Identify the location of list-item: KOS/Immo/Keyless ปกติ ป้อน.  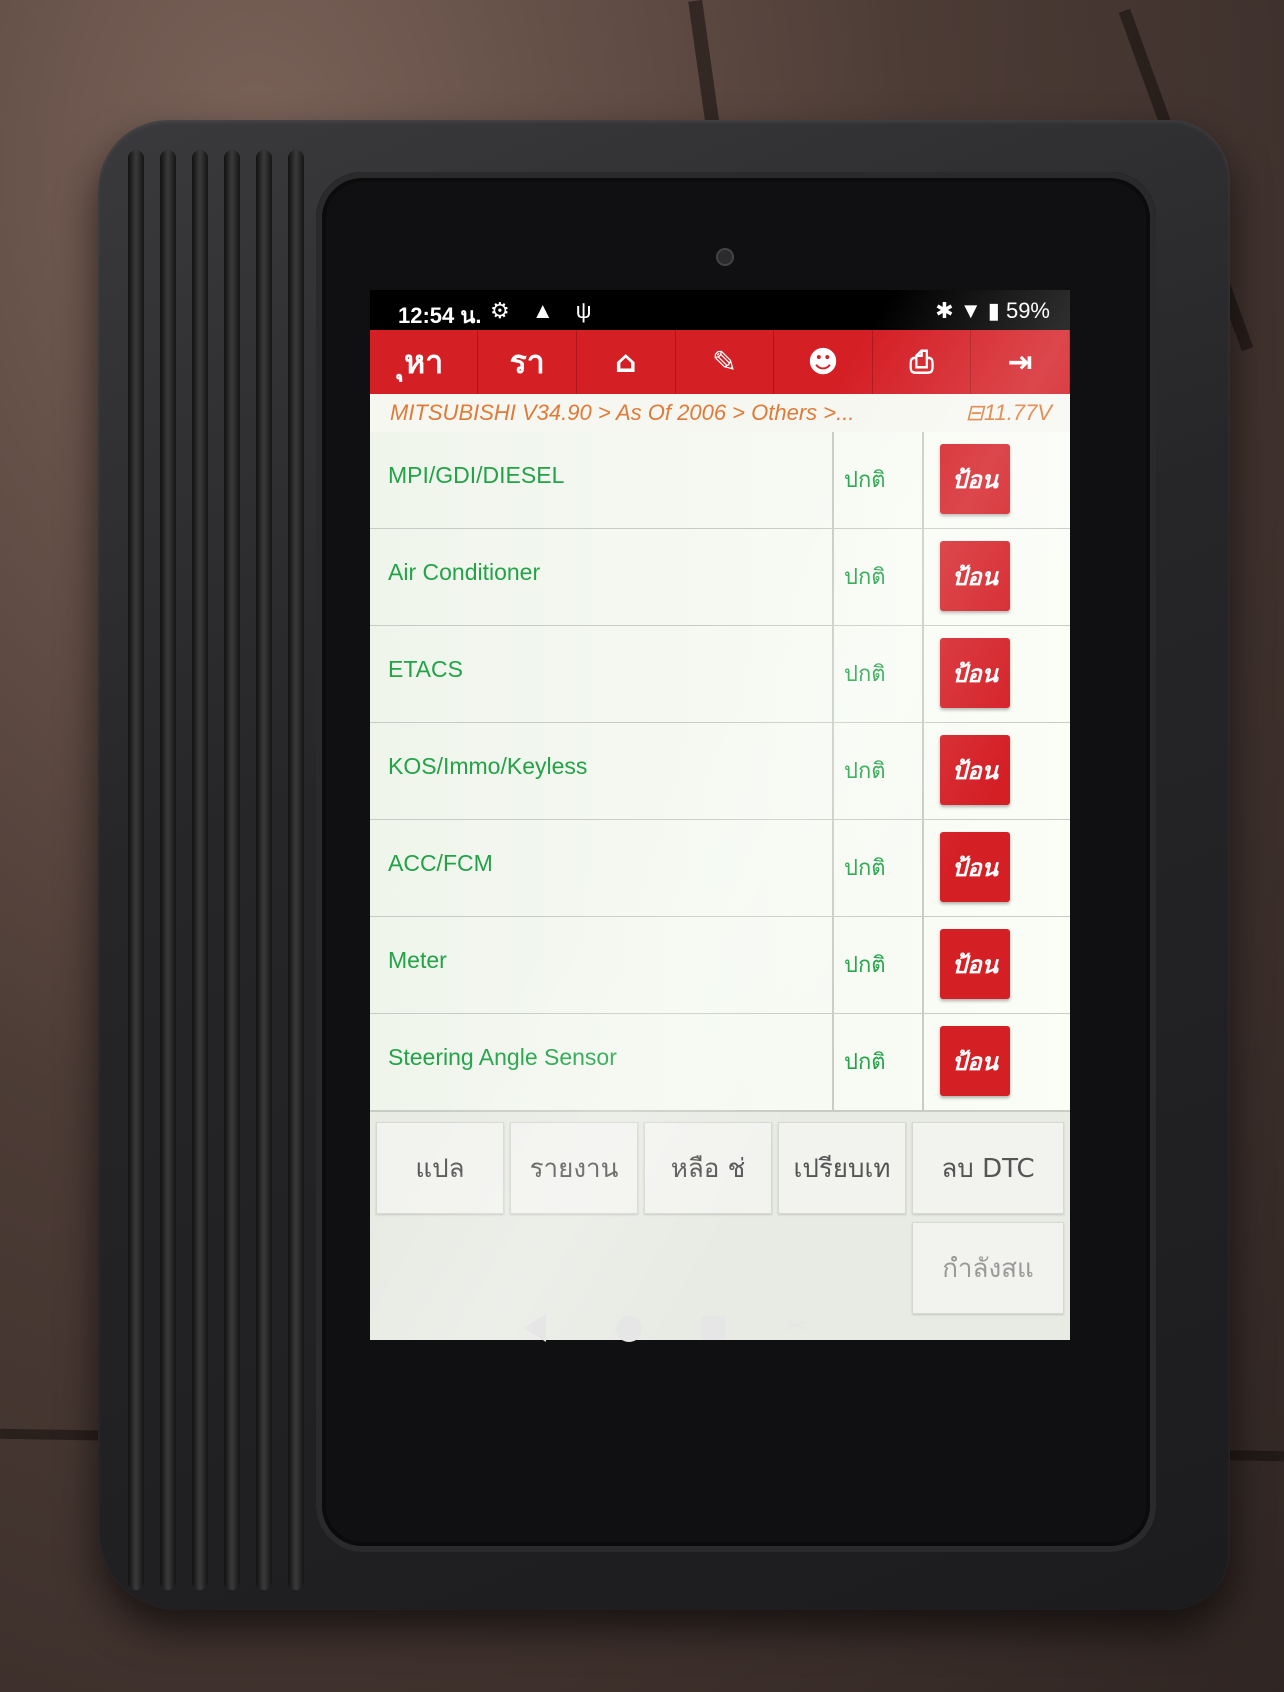
(720, 772).